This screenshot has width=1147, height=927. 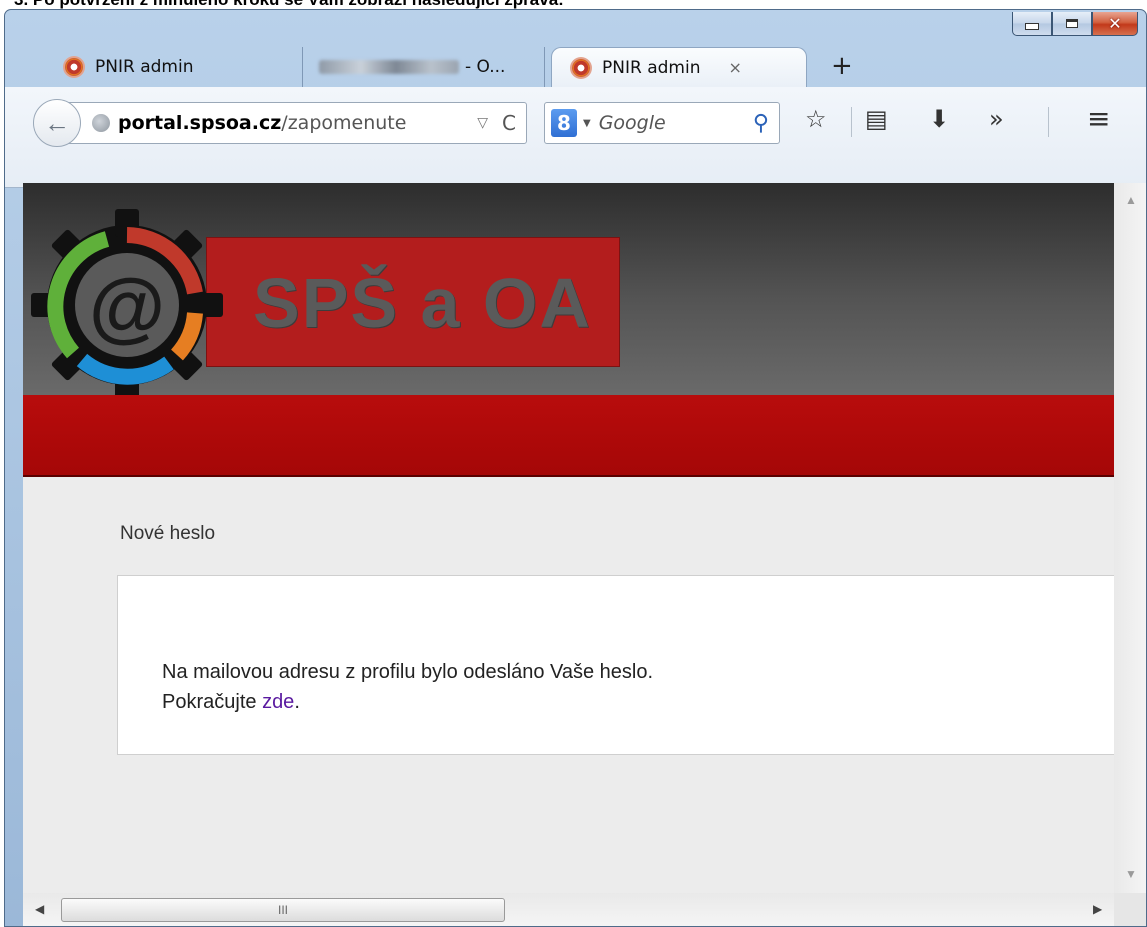 What do you see at coordinates (761, 123) in the screenshot?
I see `search-icon: ⚲` at bounding box center [761, 123].